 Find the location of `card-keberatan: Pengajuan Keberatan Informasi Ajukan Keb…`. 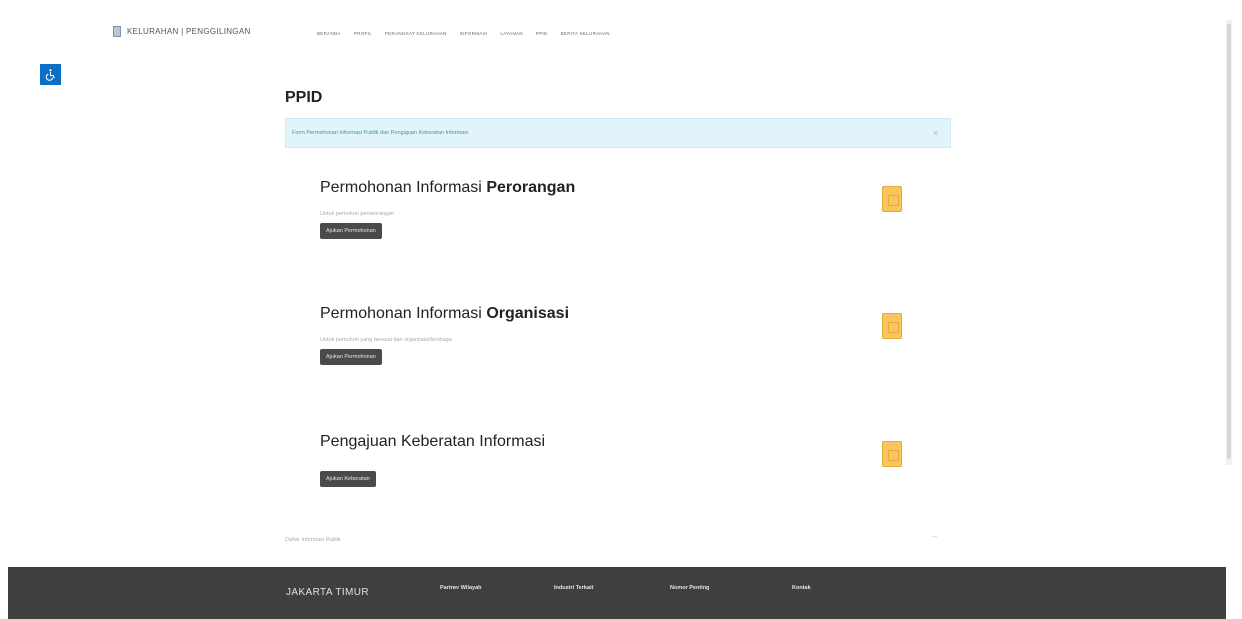

card-keberatan: Pengajuan Keberatan Informasi Ajukan Keb… is located at coordinates (620, 460).